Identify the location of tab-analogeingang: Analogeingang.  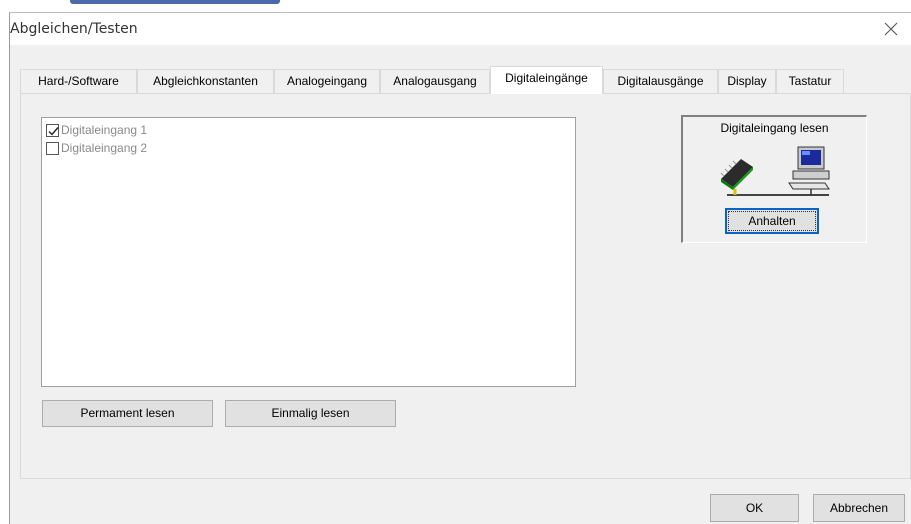
(327, 81).